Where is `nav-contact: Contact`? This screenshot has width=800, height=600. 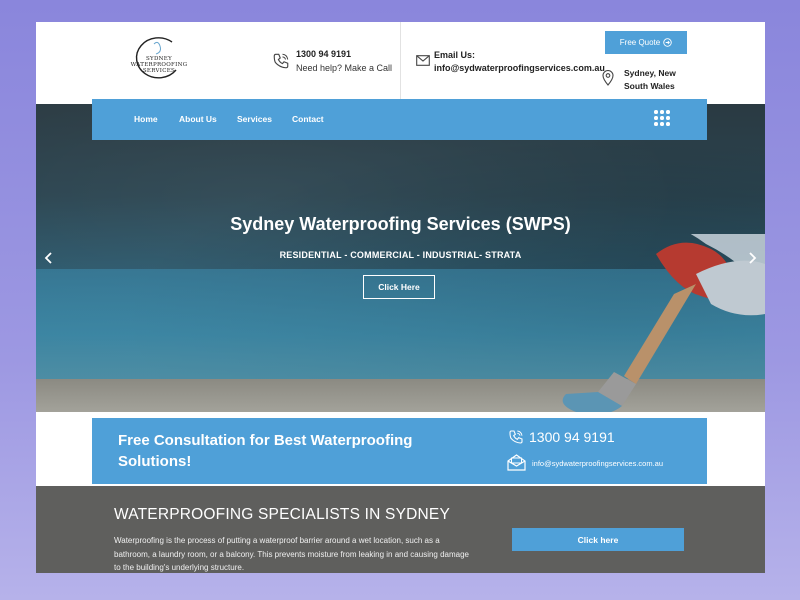
nav-contact: Contact is located at coordinates (308, 119).